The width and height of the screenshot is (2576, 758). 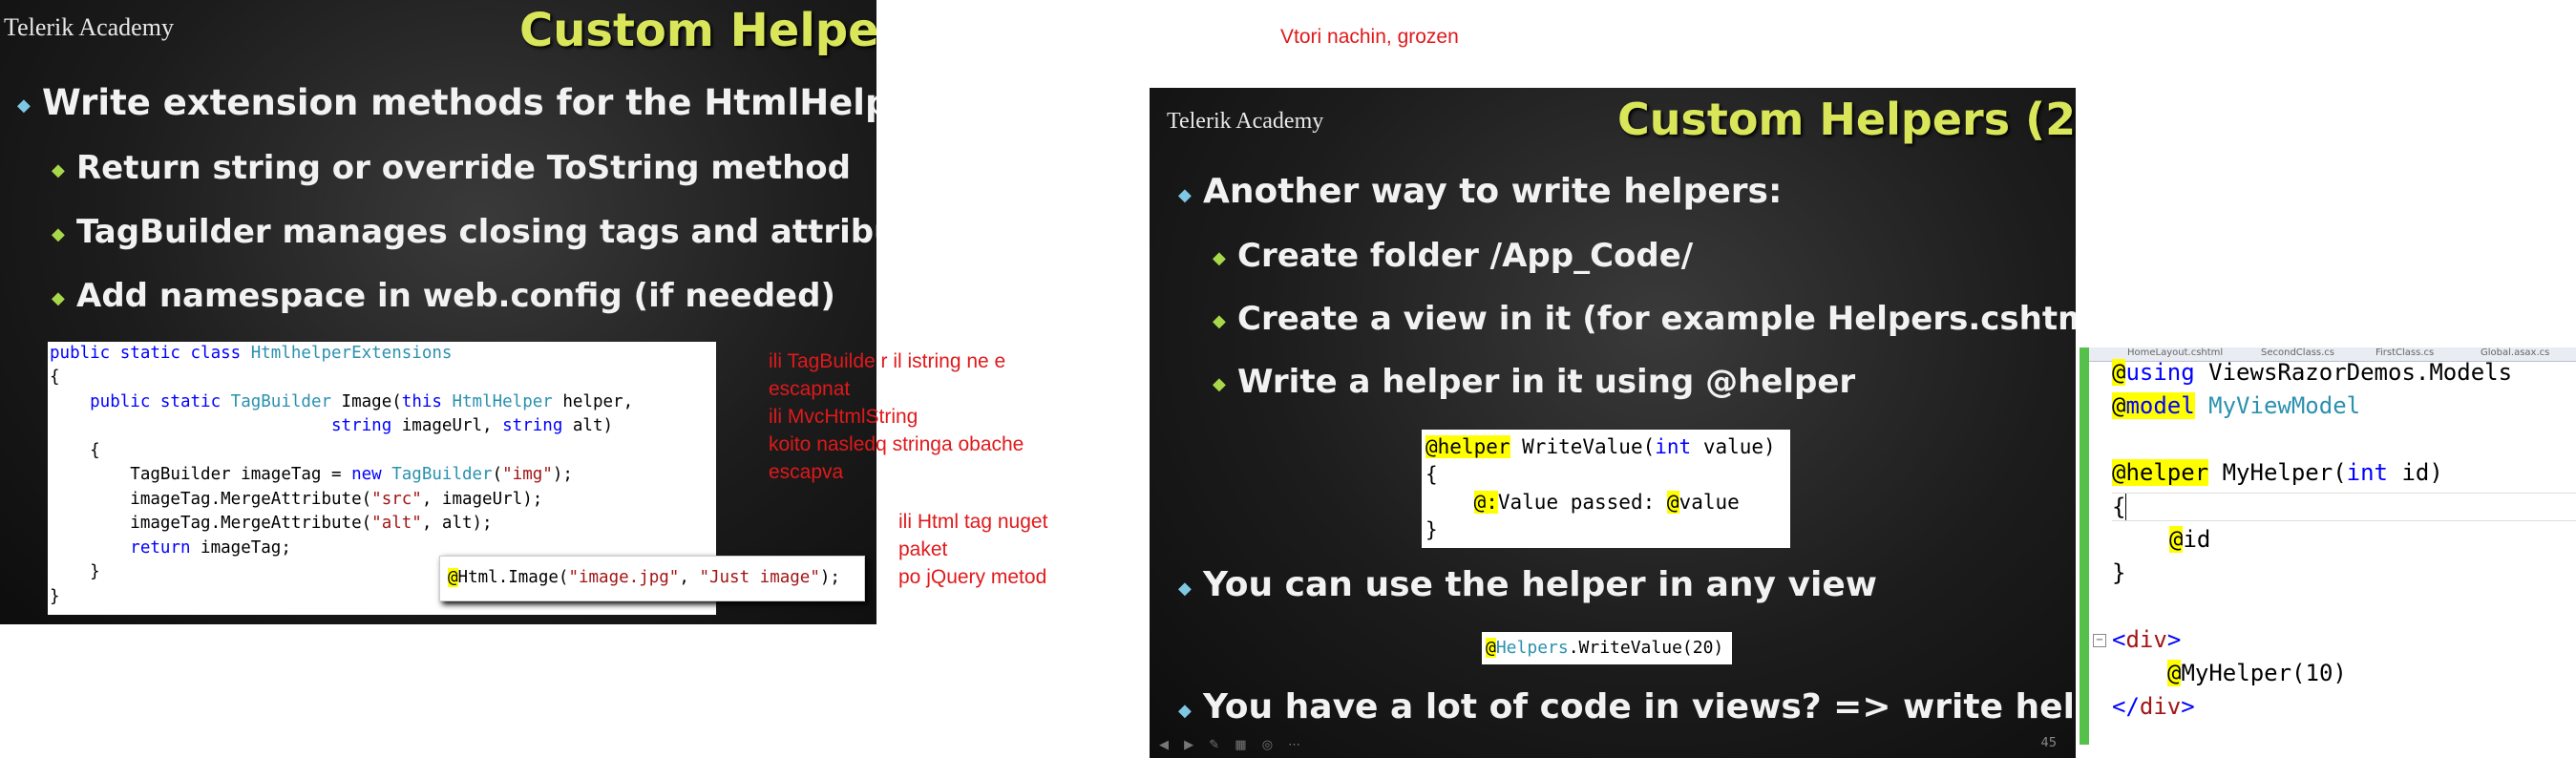 I want to click on slide-controls: ◀ ▶ ✎ ▦ ◎ ⋯, so click(x=1232, y=745).